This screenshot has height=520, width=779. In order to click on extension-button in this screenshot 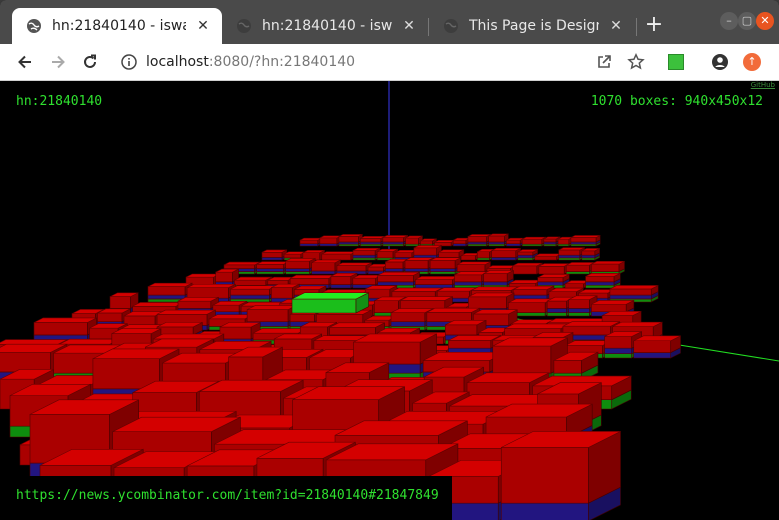, I will do `click(676, 62)`.